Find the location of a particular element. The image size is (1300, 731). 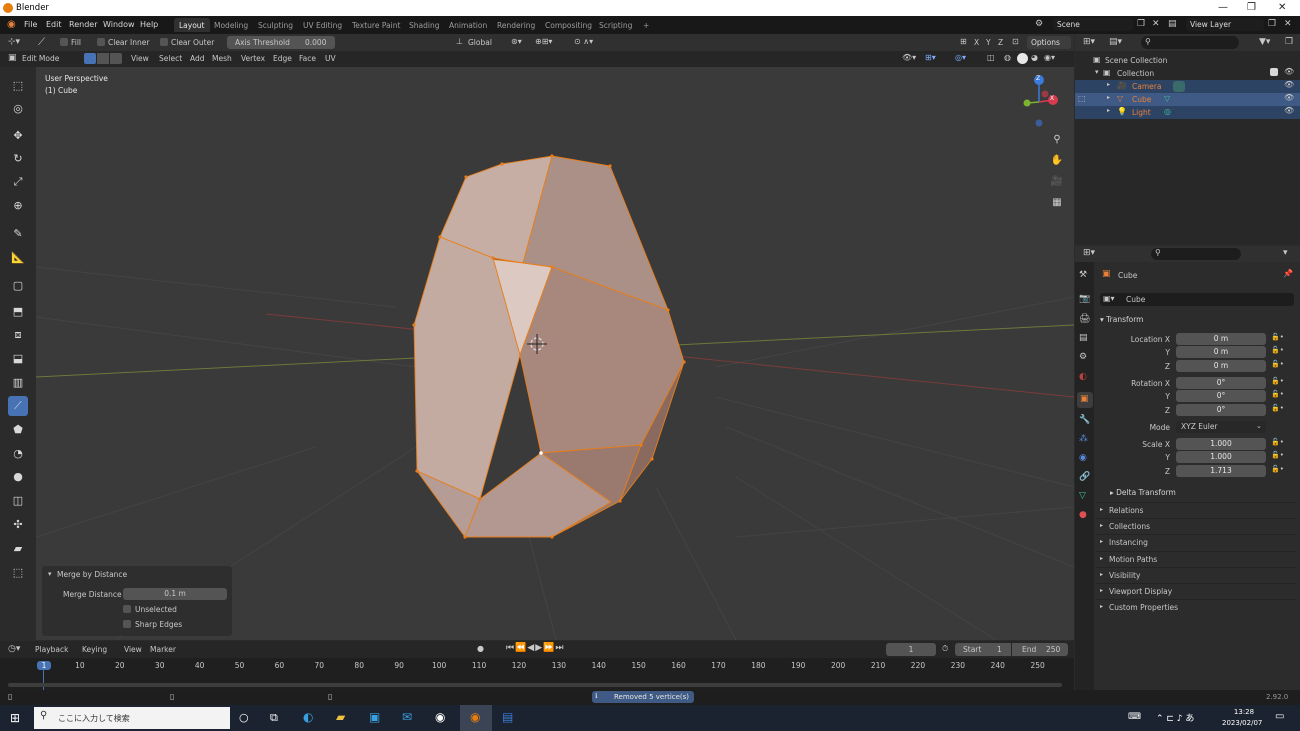

tool-tab-icon: ⚒ is located at coordinates (1083, 275).